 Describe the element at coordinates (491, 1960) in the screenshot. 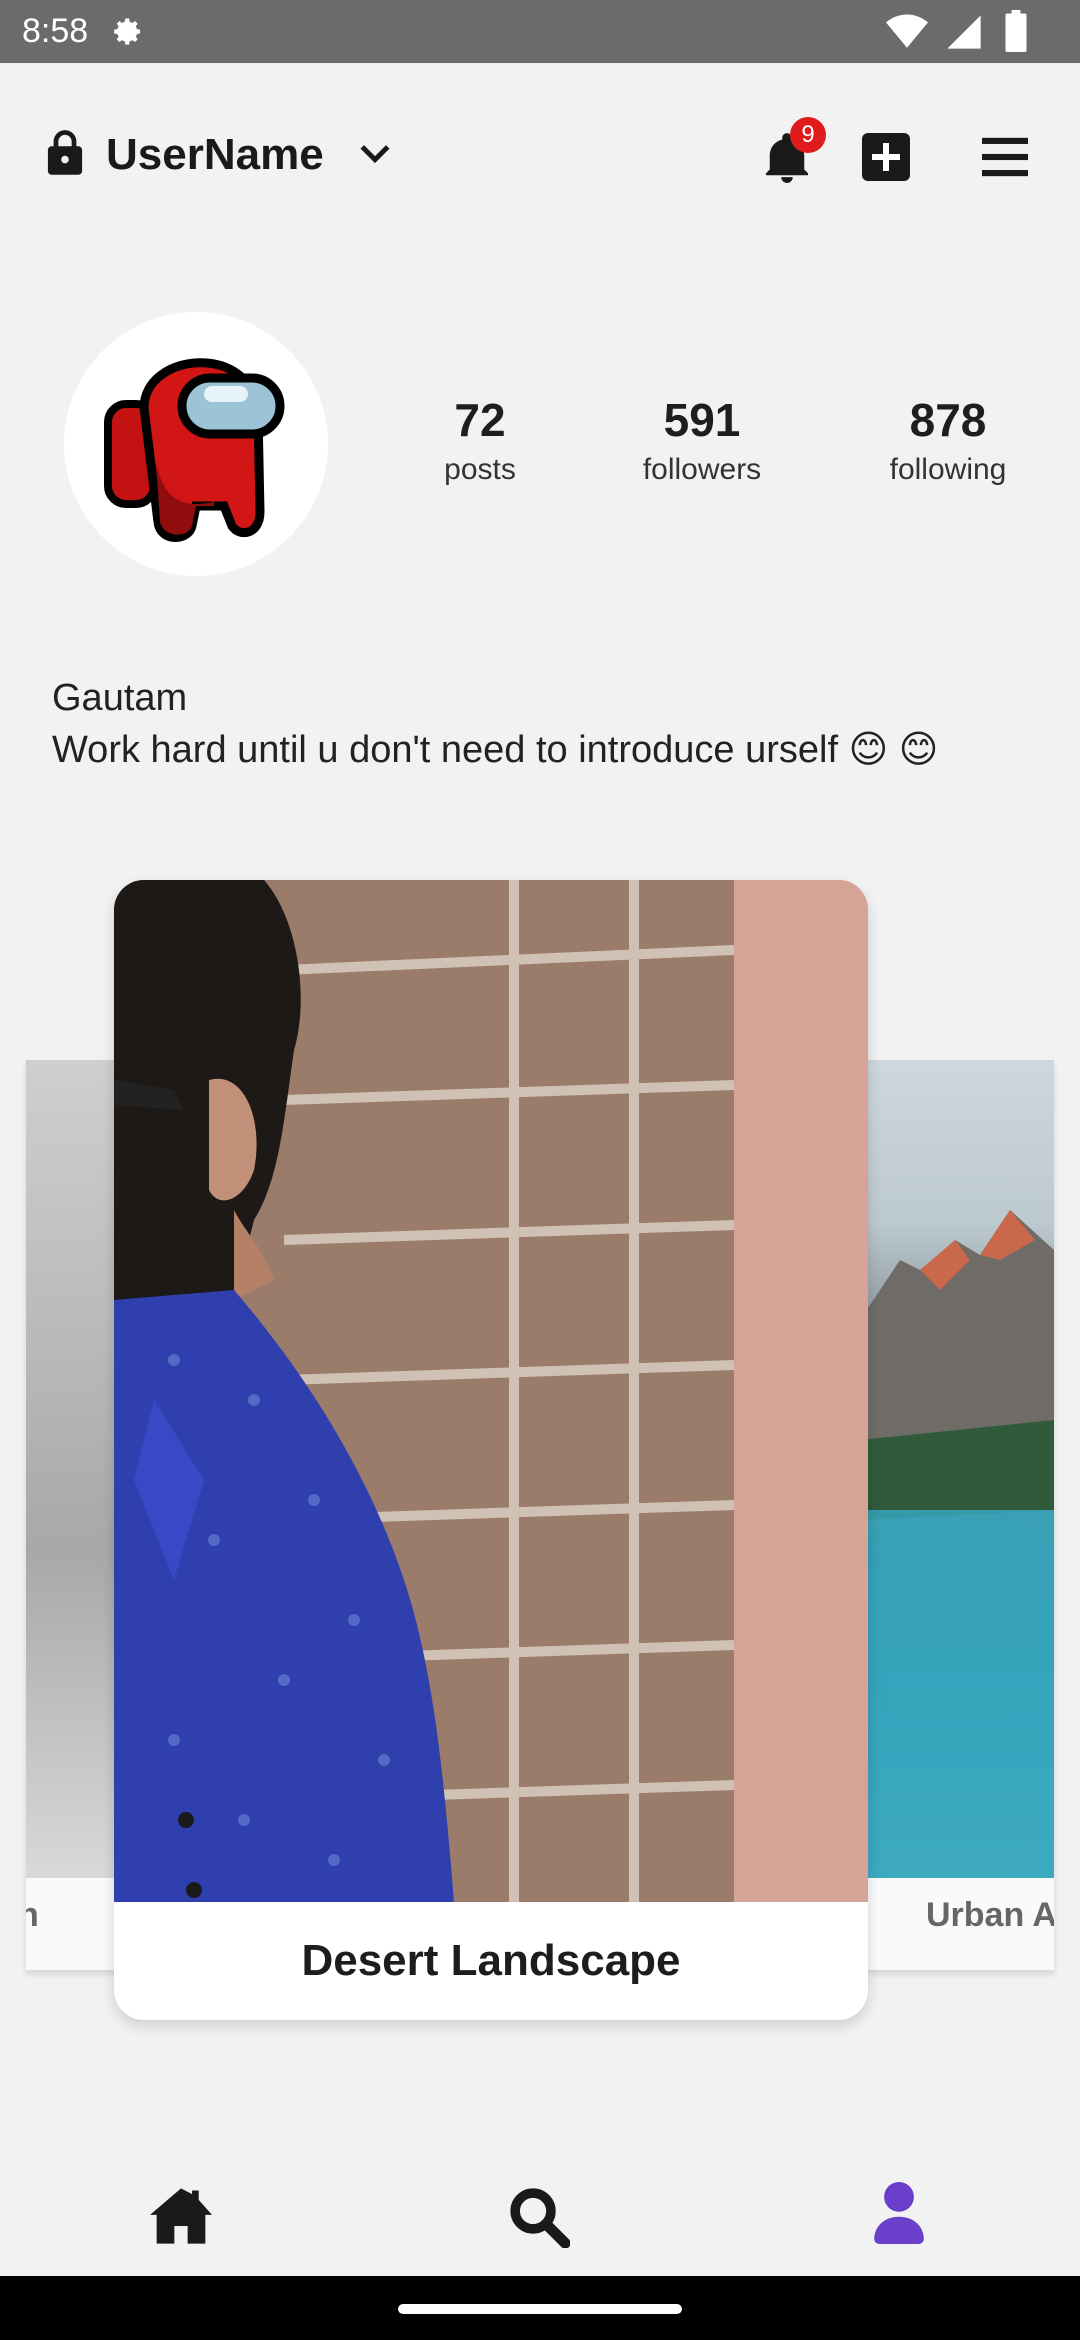

I see `post-caption: Desert Landscape` at that location.